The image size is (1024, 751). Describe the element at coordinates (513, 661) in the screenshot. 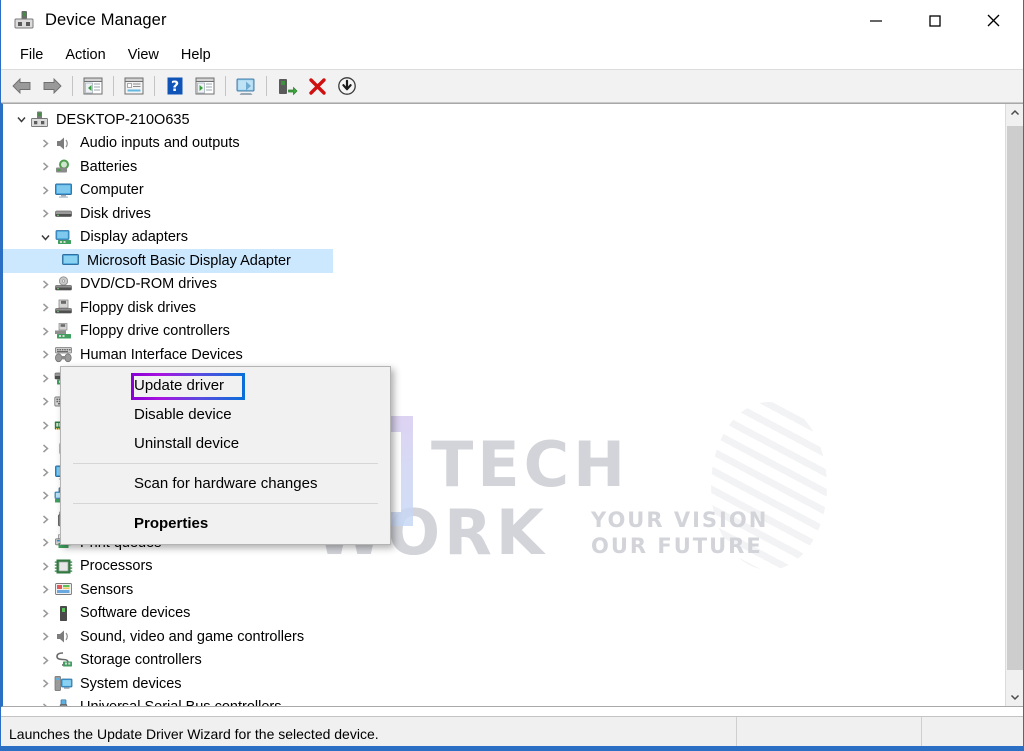

I see `tree-item-storage-controllers: Storage controllers` at that location.